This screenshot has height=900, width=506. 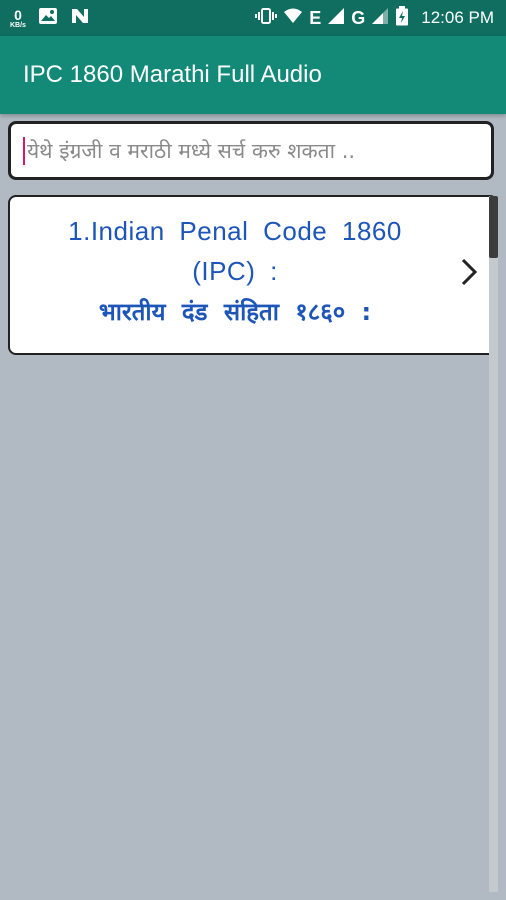 I want to click on network-speed: 0 KB/s, so click(x=18, y=18).